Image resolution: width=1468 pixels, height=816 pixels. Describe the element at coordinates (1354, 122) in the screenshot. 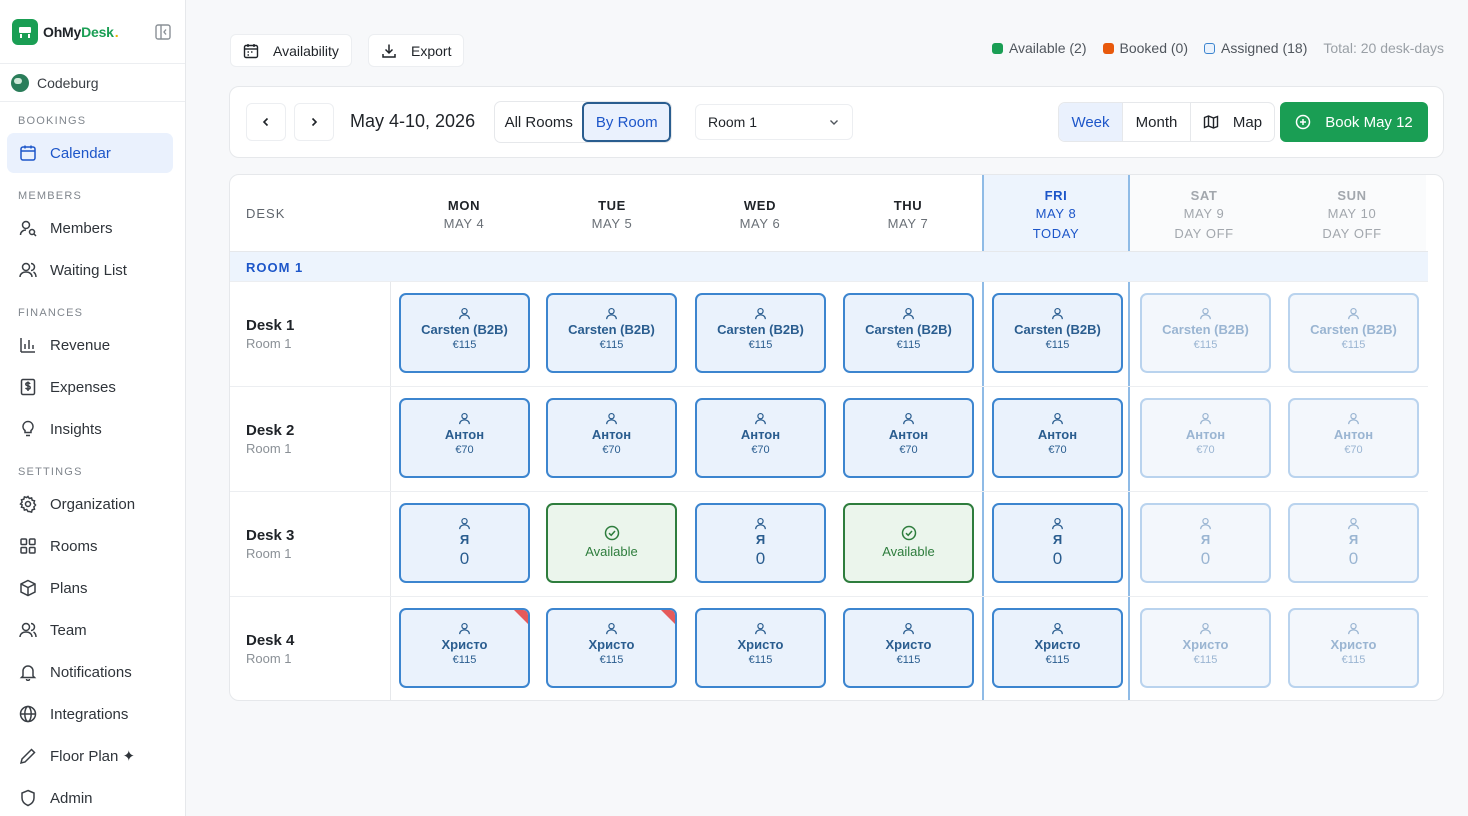

I see `book-button: Book May 12` at that location.